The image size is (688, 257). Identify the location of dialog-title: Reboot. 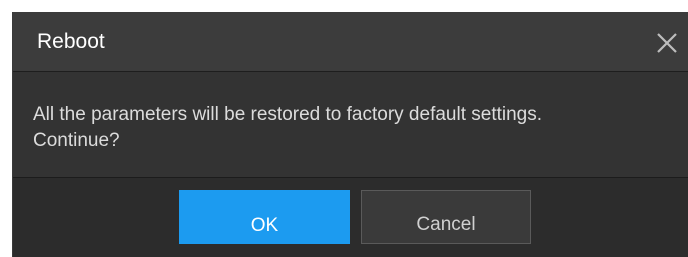
(71, 41).